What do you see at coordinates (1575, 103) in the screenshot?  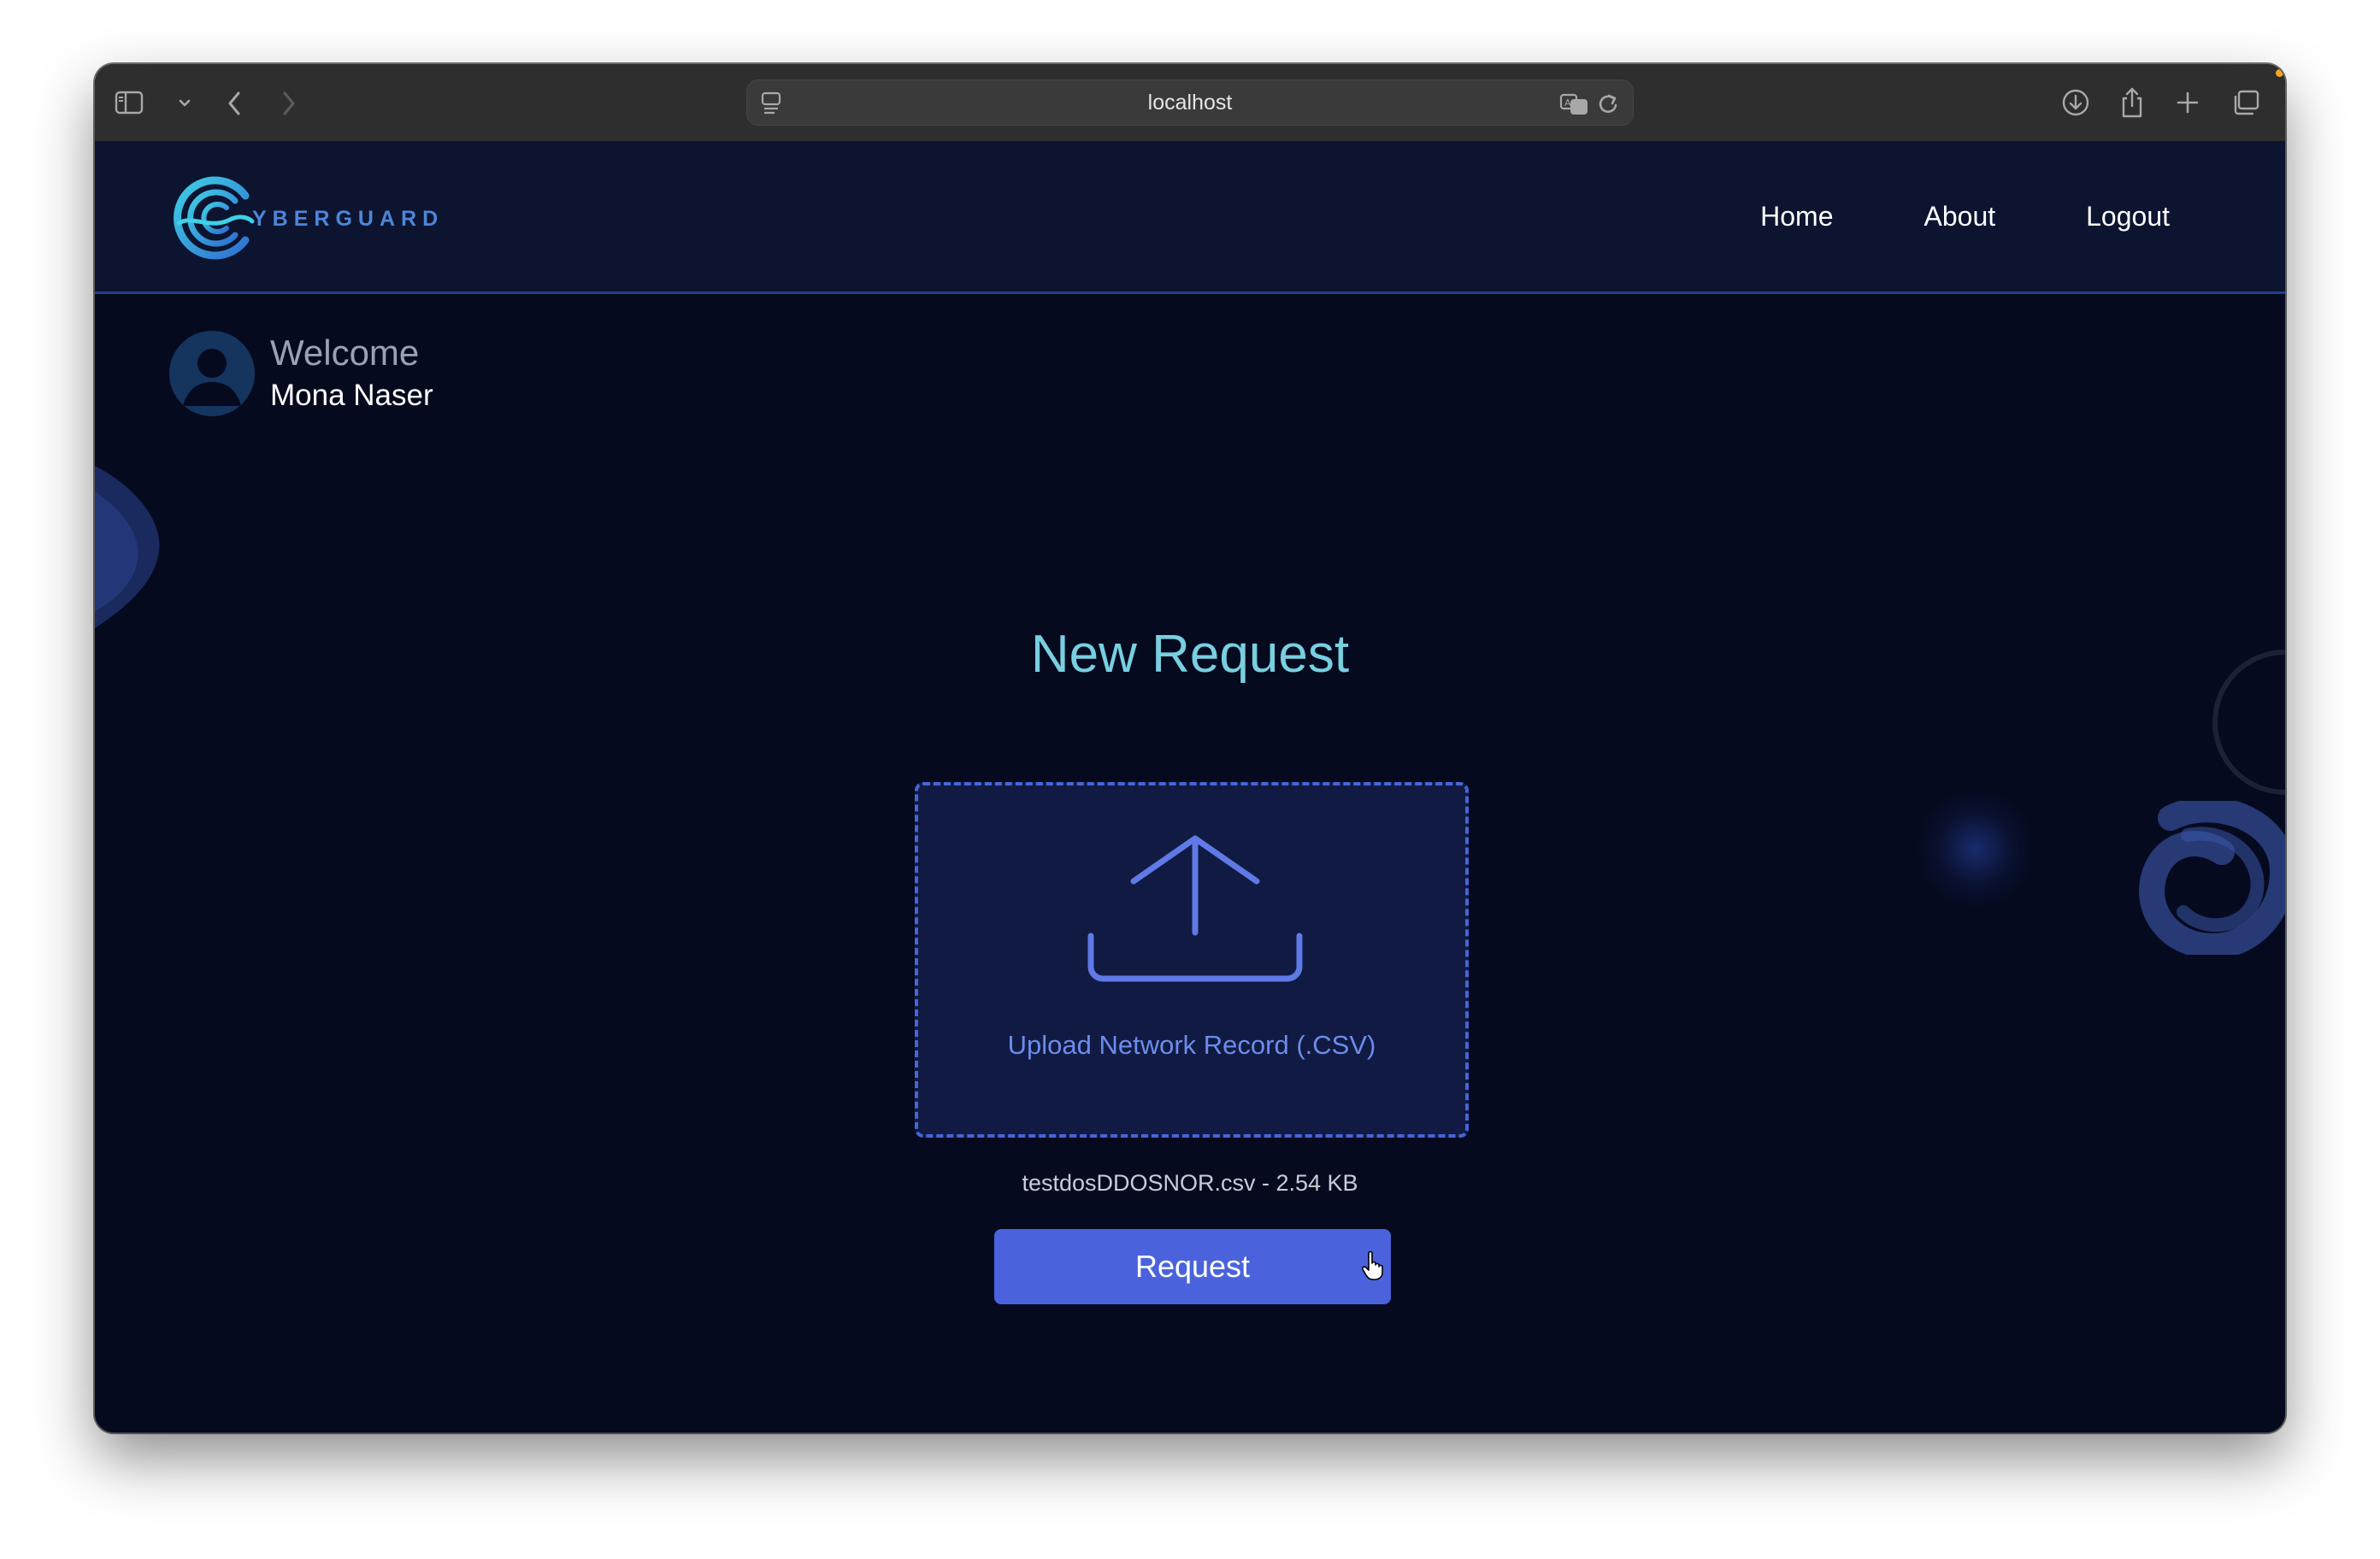 I see `translate-icon: A` at bounding box center [1575, 103].